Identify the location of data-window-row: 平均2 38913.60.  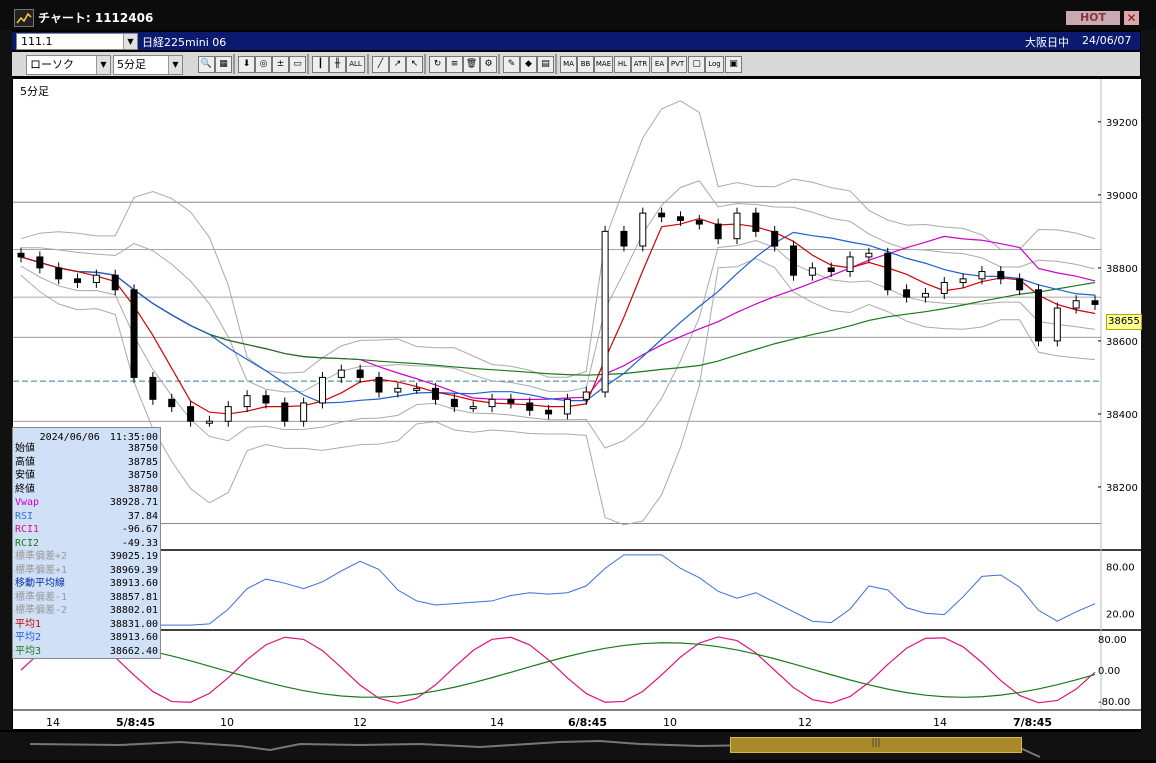
(86, 637).